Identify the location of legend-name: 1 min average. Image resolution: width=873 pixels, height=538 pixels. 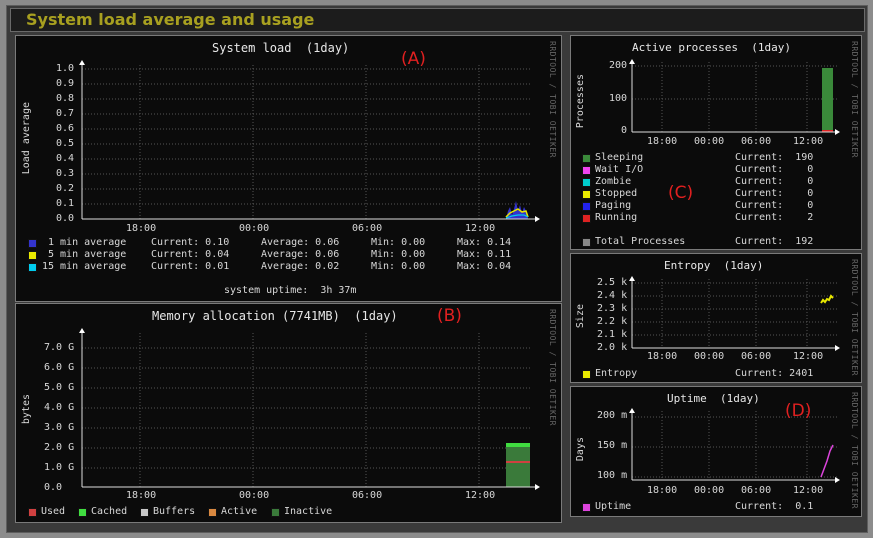
(87, 242).